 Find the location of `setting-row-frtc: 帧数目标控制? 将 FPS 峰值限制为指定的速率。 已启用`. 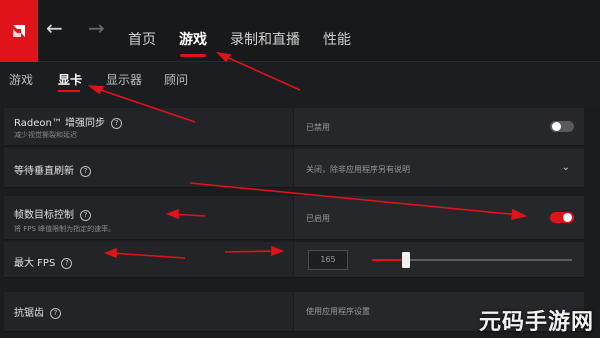

setting-row-frtc: 帧数目标控制? 将 FPS 峰值限制为指定的速率。 已启用 is located at coordinates (294, 218).